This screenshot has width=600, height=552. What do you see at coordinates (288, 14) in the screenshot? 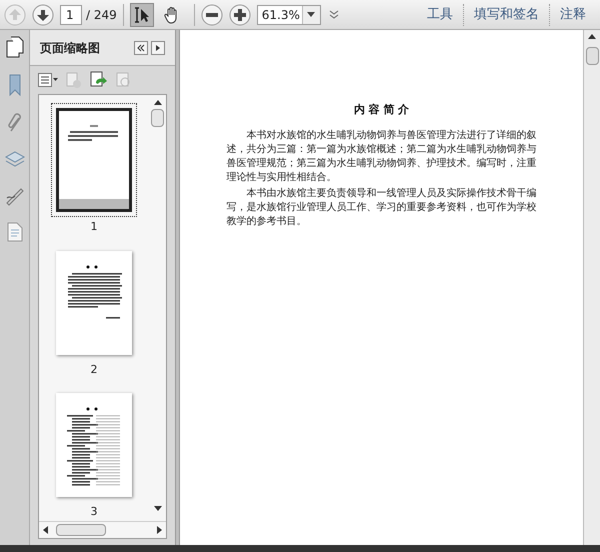
I see `zoom-dropdown: 61.3%` at bounding box center [288, 14].